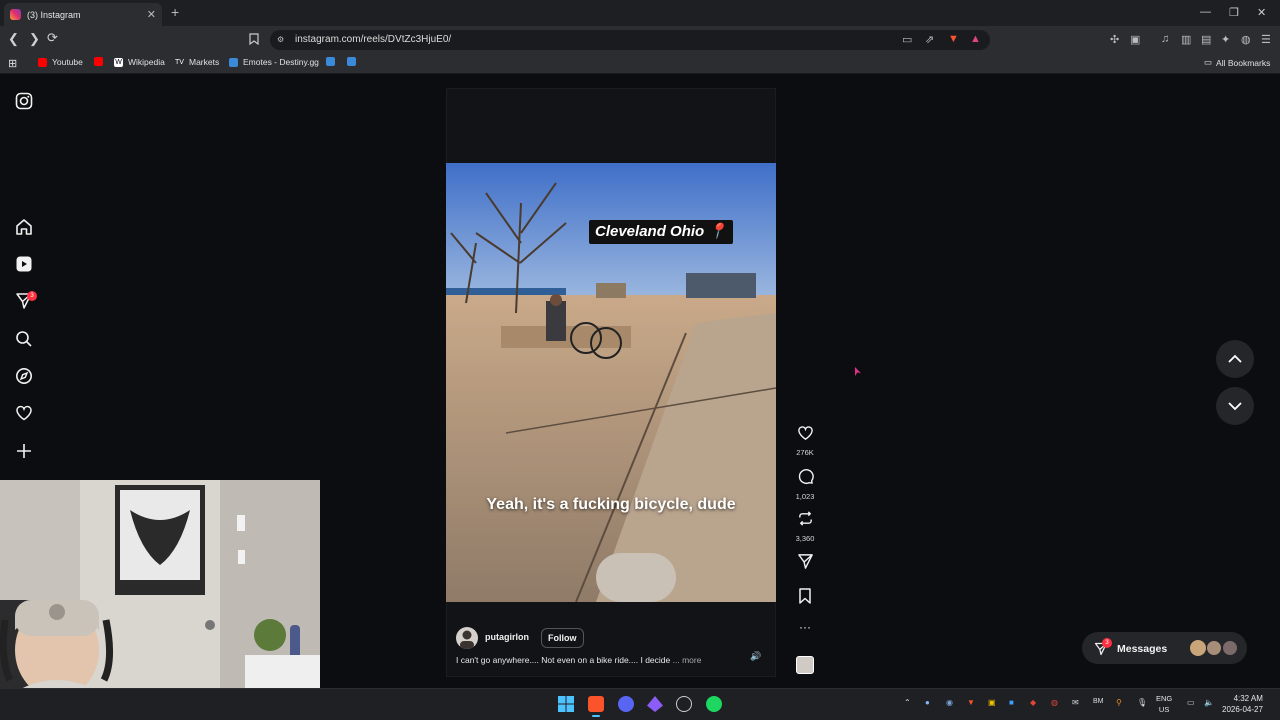  Describe the element at coordinates (254, 40) in the screenshot. I see `bookmark-page-icon` at that location.